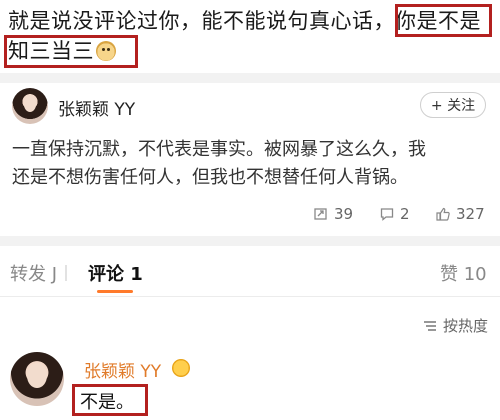  I want to click on repost-stat: 39, so click(333, 214).